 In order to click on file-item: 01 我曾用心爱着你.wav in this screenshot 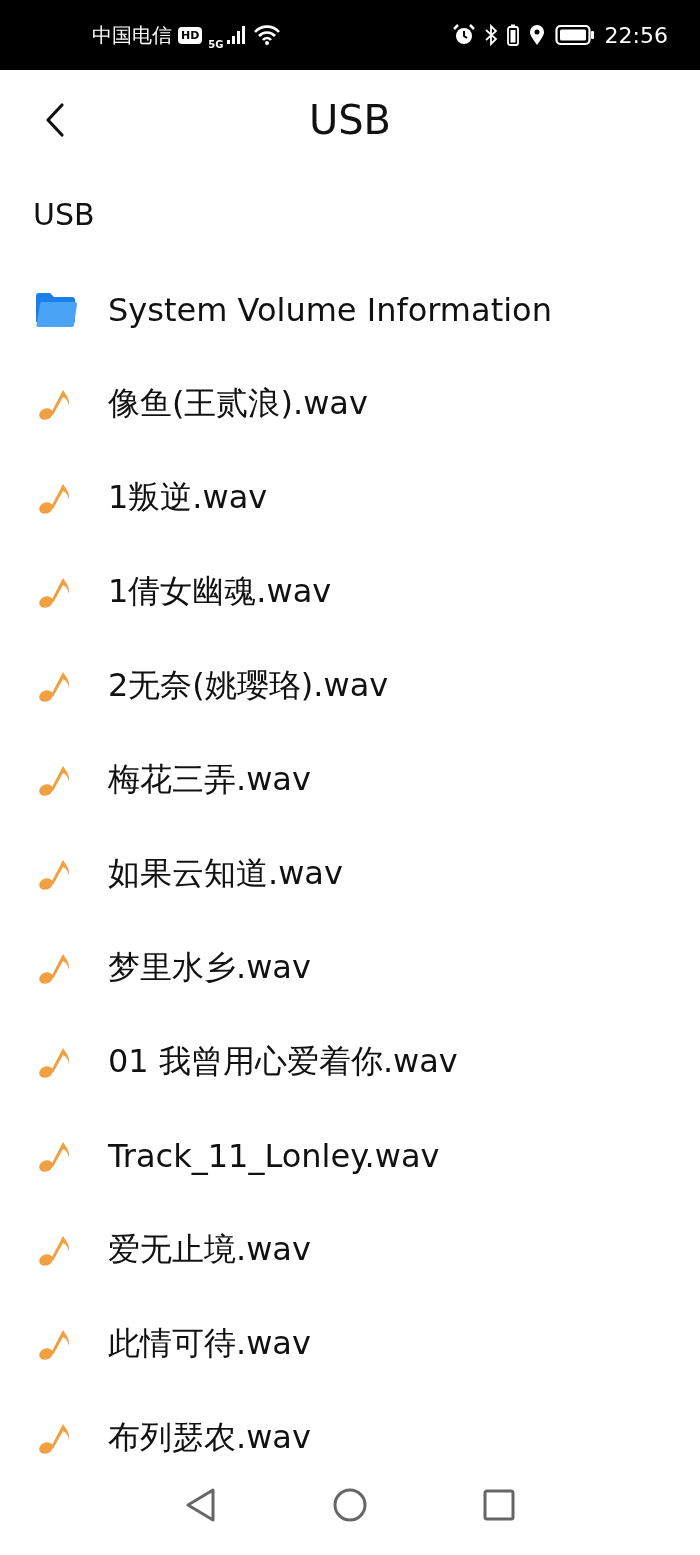, I will do `click(350, 1062)`.